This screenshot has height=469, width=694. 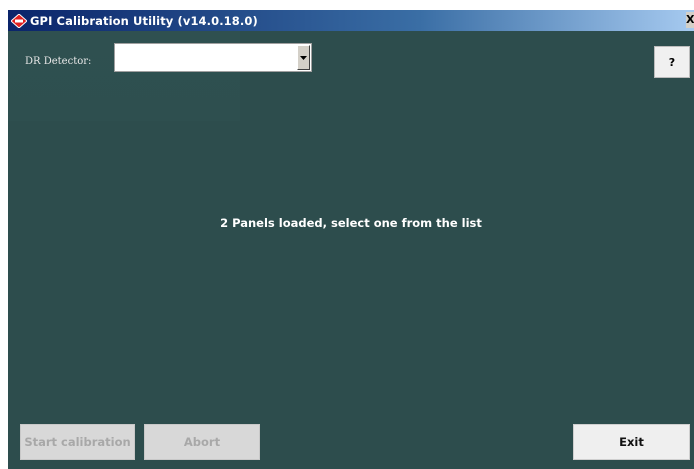 What do you see at coordinates (351, 20) in the screenshot?
I see `title-bar: GPI Calibration Utility (v14.0.18.0) X` at bounding box center [351, 20].